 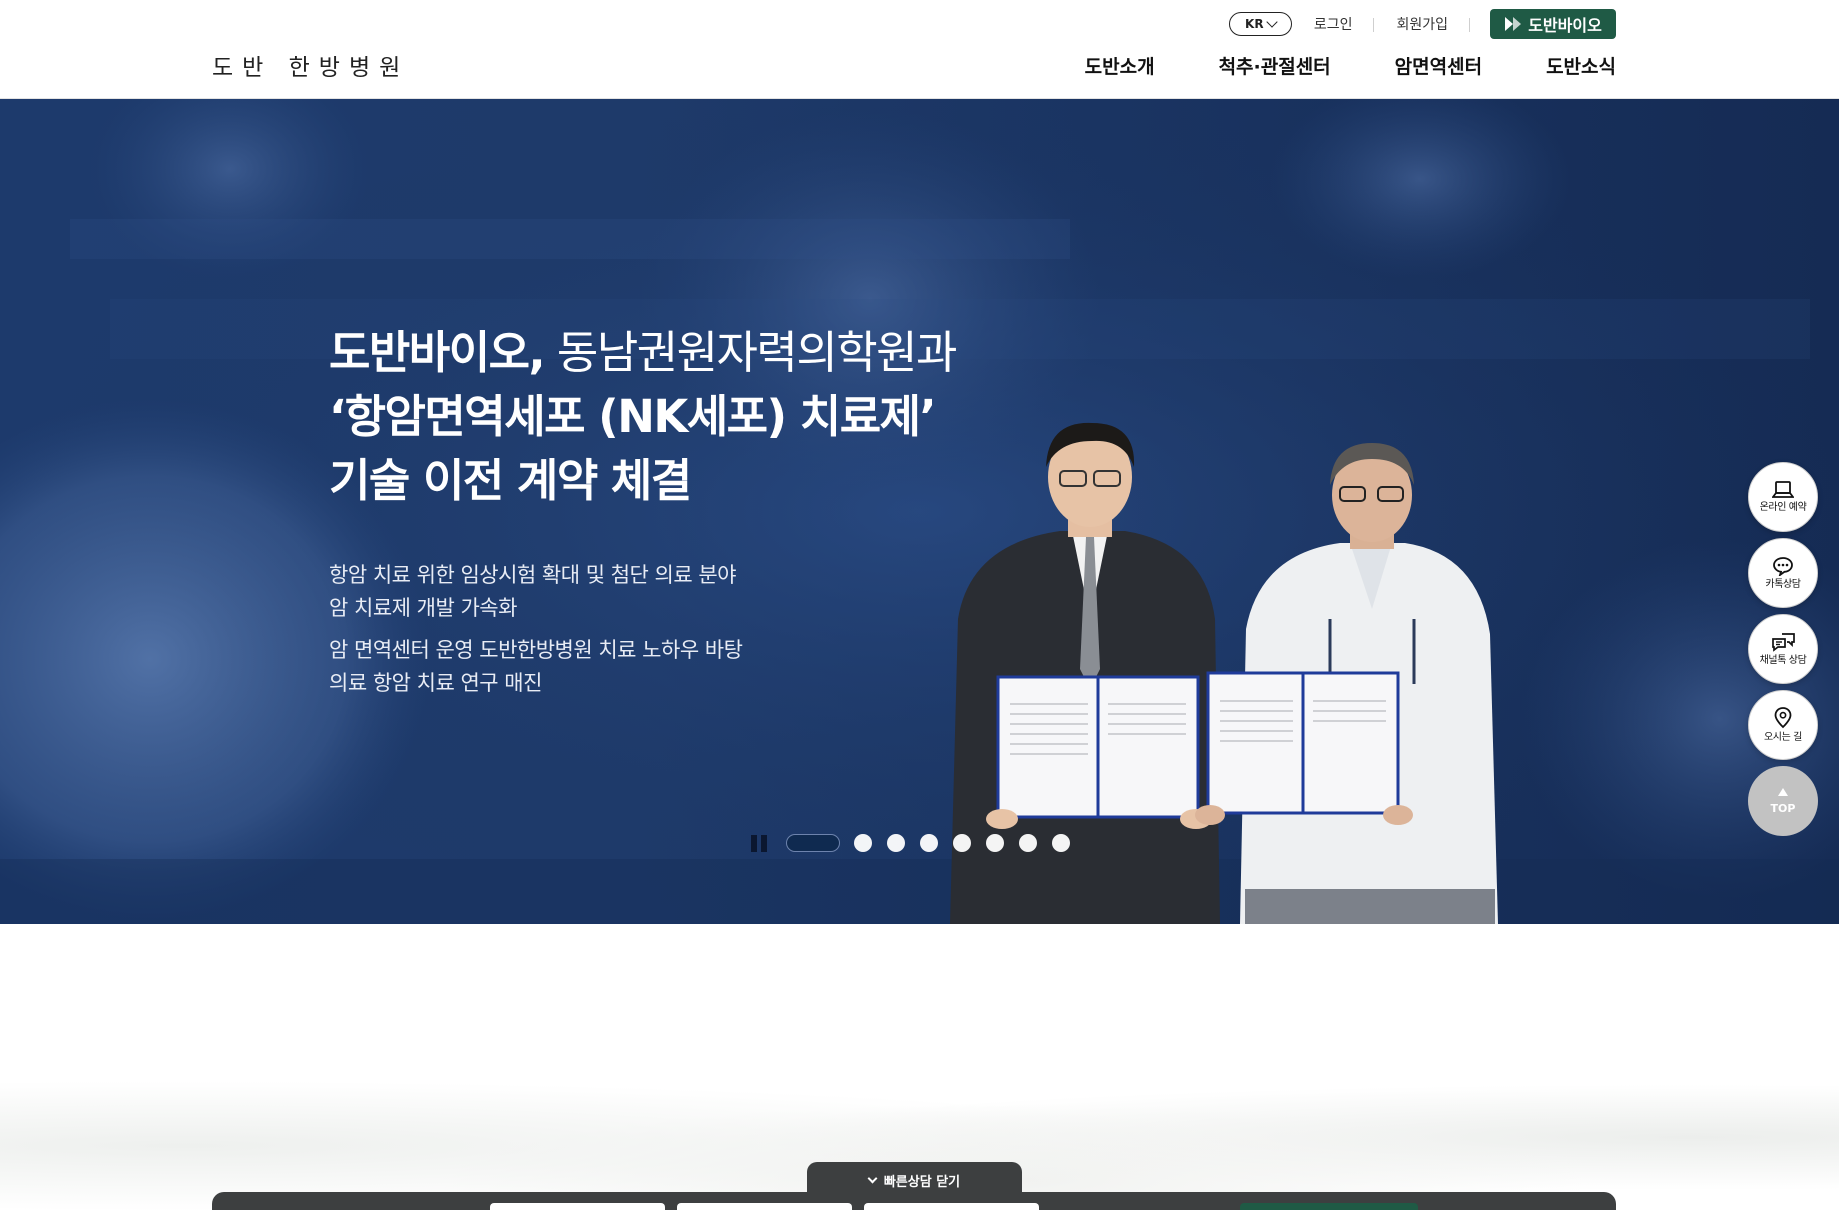 What do you see at coordinates (1783, 566) in the screenshot?
I see `chat-bubble-icon` at bounding box center [1783, 566].